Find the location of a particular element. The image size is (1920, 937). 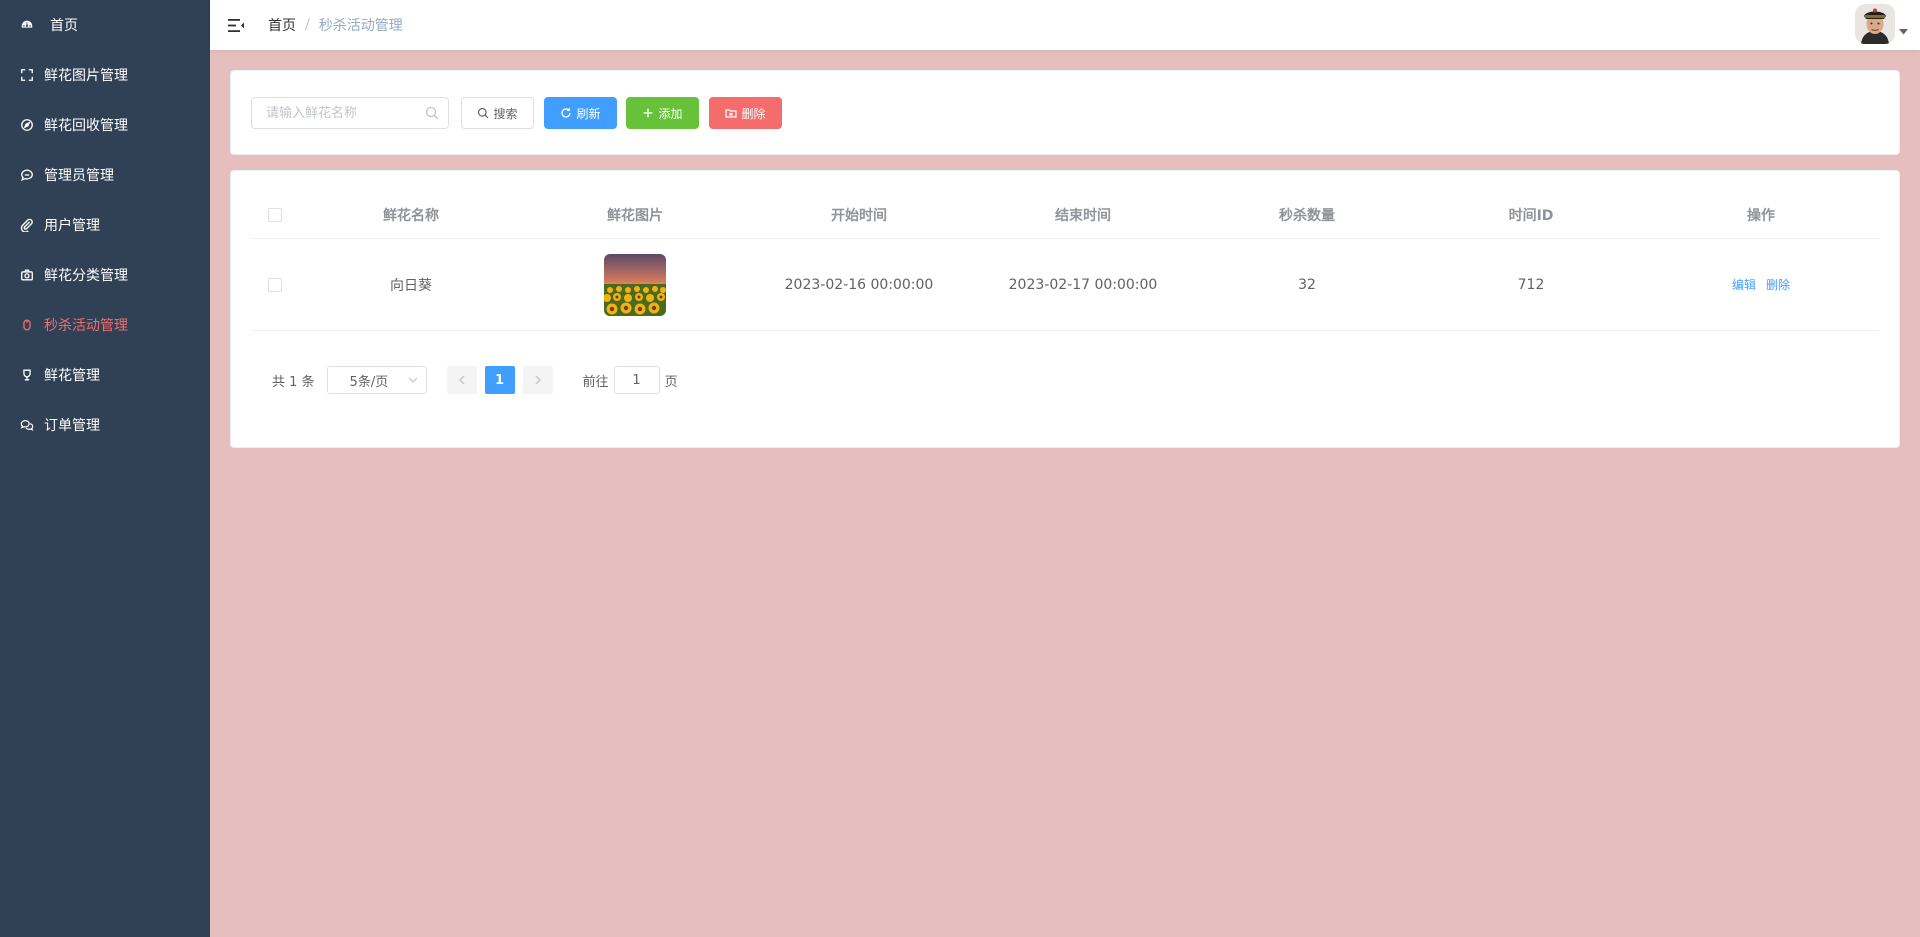

chevron-left-icon is located at coordinates (461, 380).